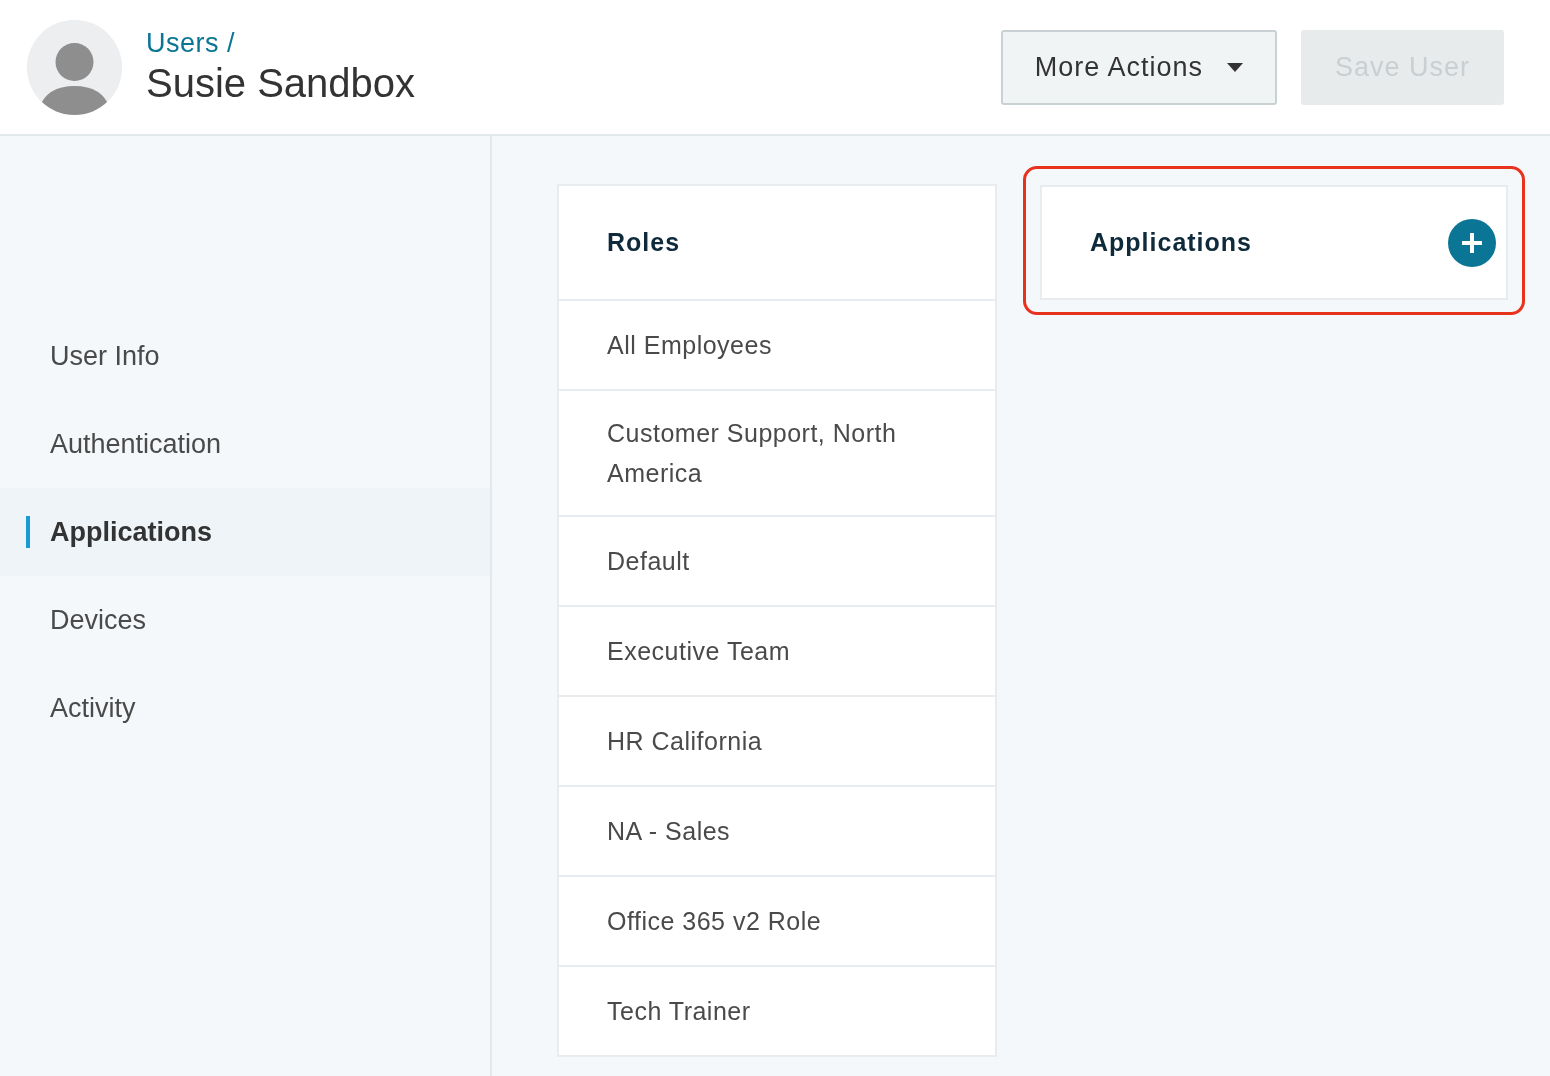 This screenshot has width=1550, height=1076. What do you see at coordinates (777, 830) in the screenshot?
I see `role-item: NA - Sales` at bounding box center [777, 830].